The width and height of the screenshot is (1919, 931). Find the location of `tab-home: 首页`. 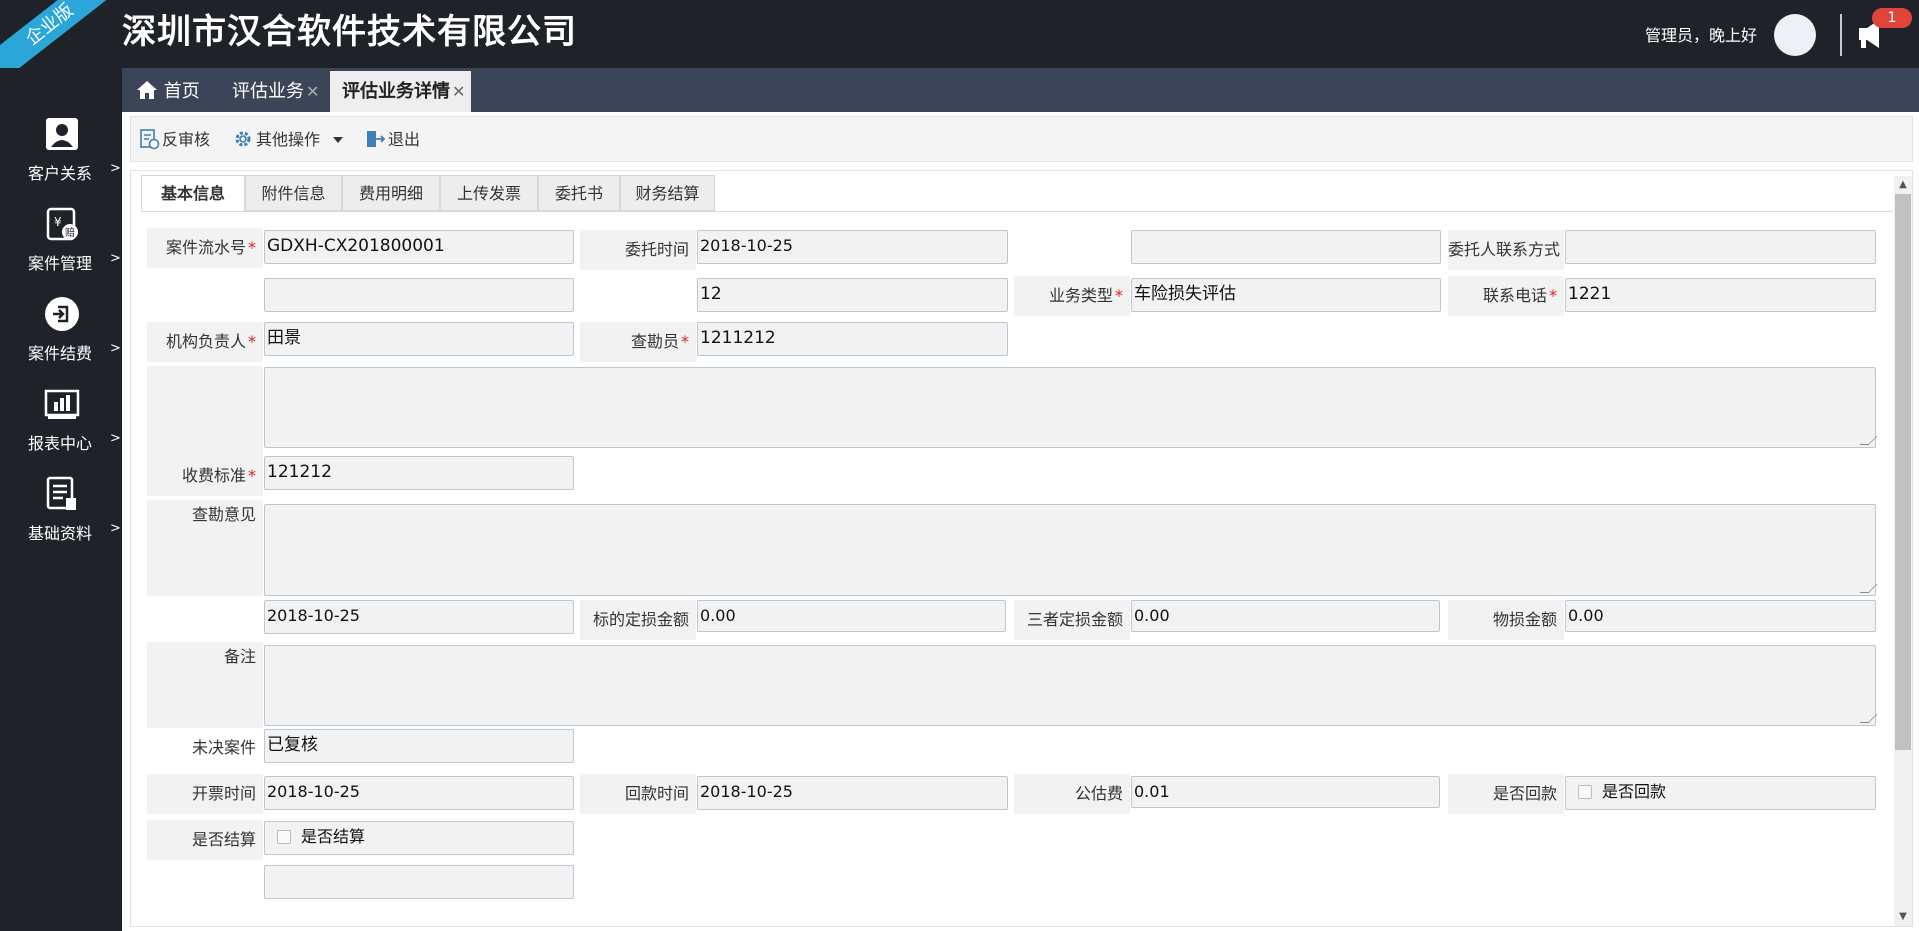

tab-home: 首页 is located at coordinates (168, 91).